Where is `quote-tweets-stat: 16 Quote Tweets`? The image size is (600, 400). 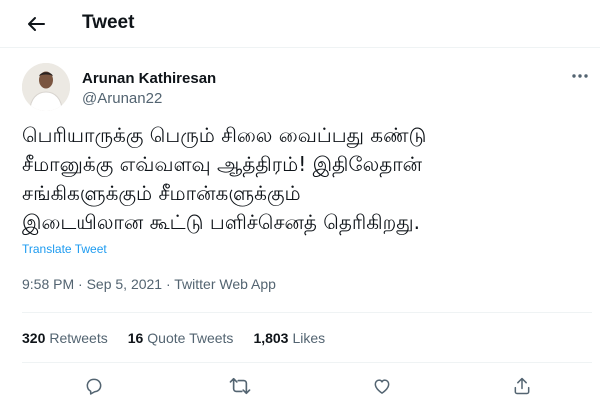
quote-tweets-stat: 16 Quote Tweets is located at coordinates (181, 338).